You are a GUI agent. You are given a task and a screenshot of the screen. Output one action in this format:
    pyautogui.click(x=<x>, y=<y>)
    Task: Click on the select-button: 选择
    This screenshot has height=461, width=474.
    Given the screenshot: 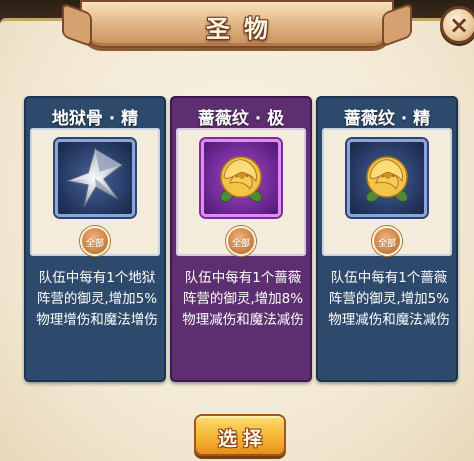 What is the action you would take?
    pyautogui.click(x=240, y=435)
    